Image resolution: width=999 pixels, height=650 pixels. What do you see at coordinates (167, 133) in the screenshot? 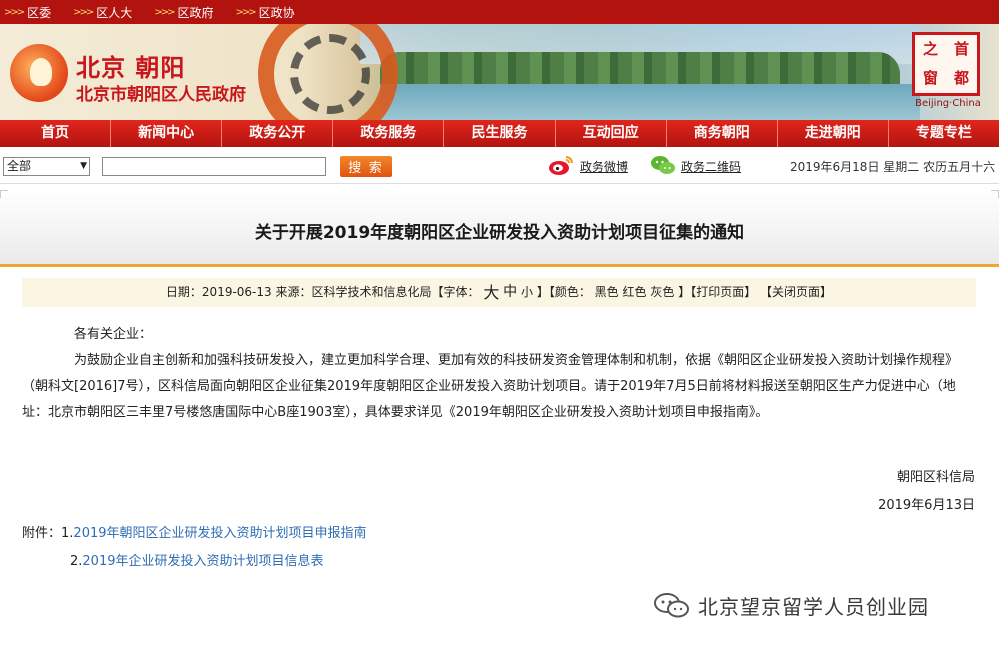
I see `nav-item-news: 新闻中心` at bounding box center [167, 133].